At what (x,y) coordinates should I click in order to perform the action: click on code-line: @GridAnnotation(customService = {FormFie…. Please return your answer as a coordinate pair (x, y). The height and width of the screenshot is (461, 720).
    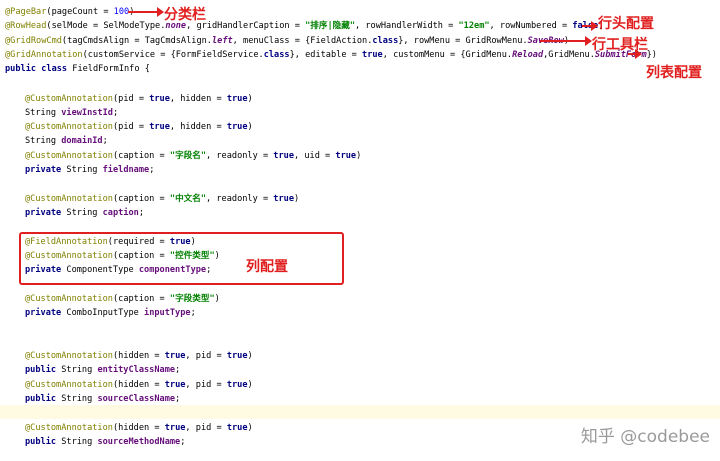
    Looking at the image, I should click on (331, 55).